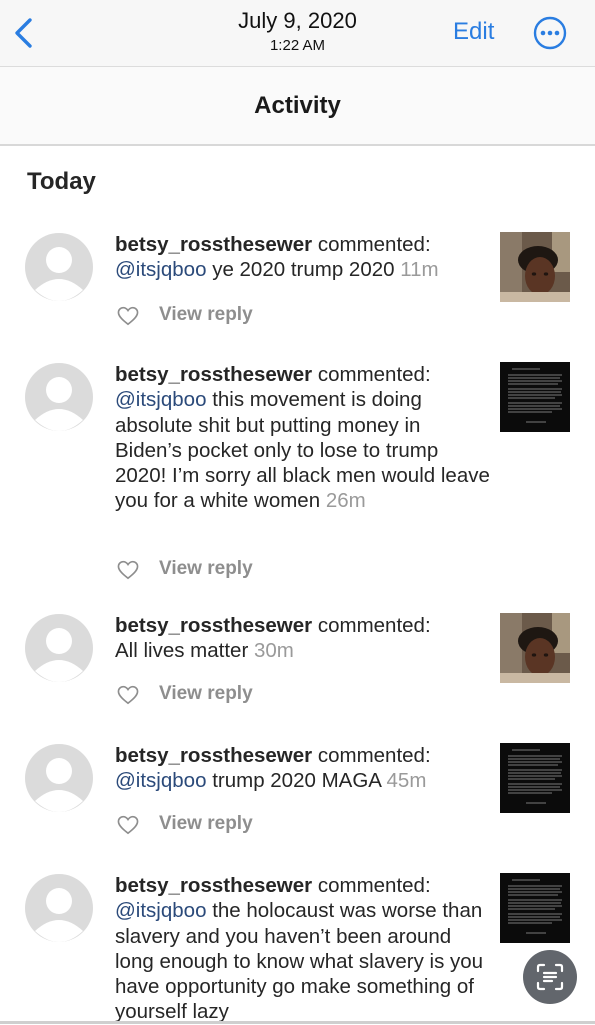  I want to click on comment-body: All lives matter, so click(182, 651).